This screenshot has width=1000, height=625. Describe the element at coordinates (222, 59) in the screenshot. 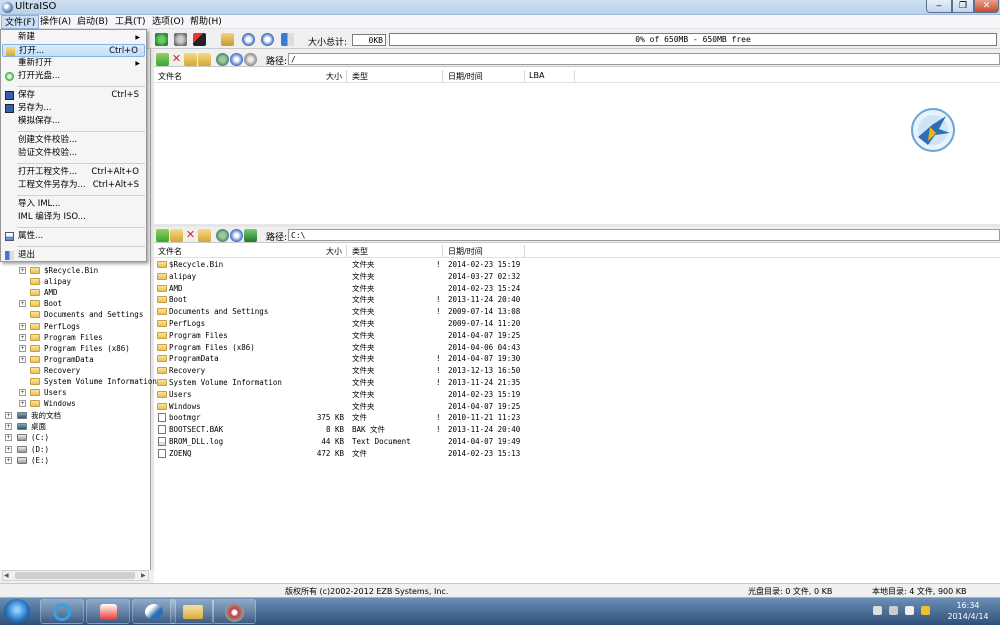

I see `refresh-icon` at that location.